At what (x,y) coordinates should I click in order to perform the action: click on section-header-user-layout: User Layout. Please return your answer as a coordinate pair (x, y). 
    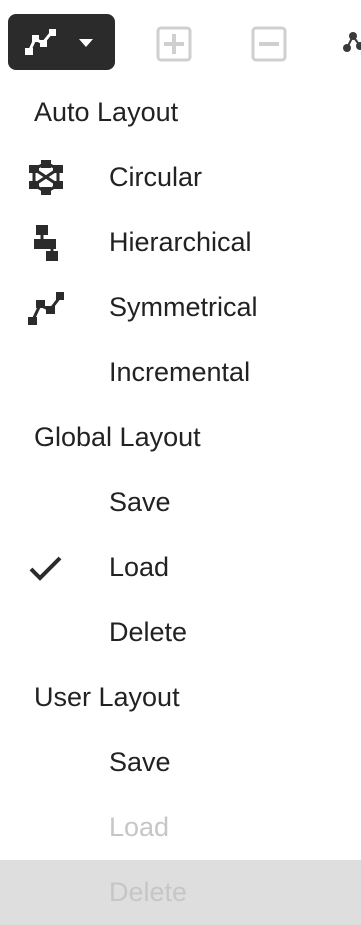
    Looking at the image, I should click on (180, 697).